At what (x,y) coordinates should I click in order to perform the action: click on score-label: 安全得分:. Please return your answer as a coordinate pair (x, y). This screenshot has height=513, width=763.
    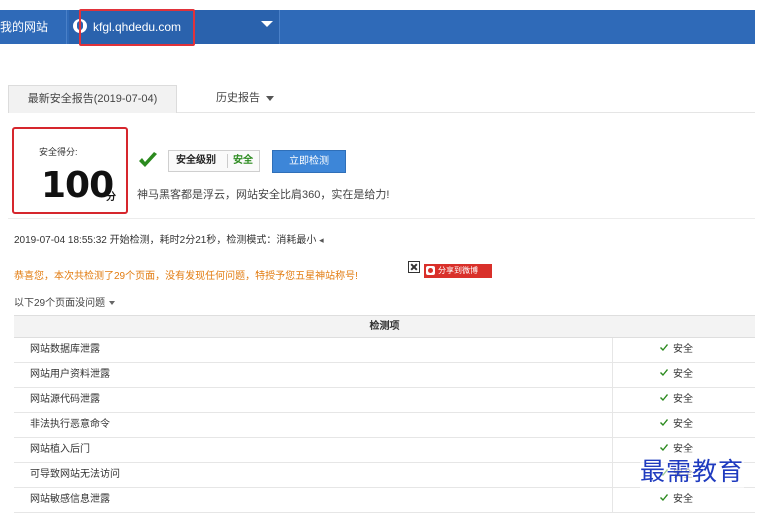
    Looking at the image, I should click on (58, 152).